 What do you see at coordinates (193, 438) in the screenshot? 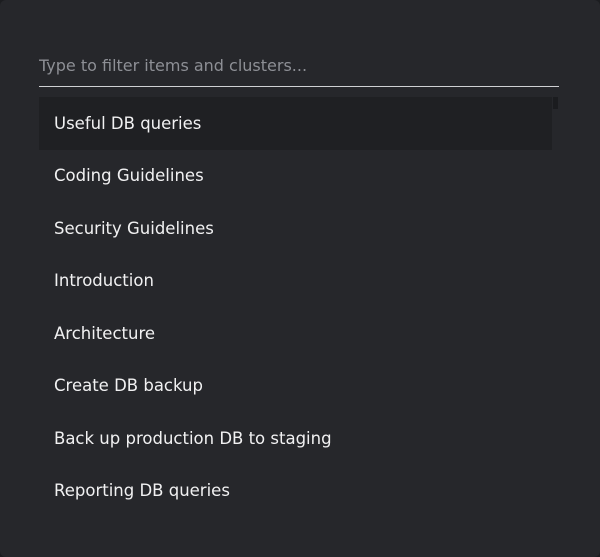
I see `list-item-label: Back up production DB to staging` at bounding box center [193, 438].